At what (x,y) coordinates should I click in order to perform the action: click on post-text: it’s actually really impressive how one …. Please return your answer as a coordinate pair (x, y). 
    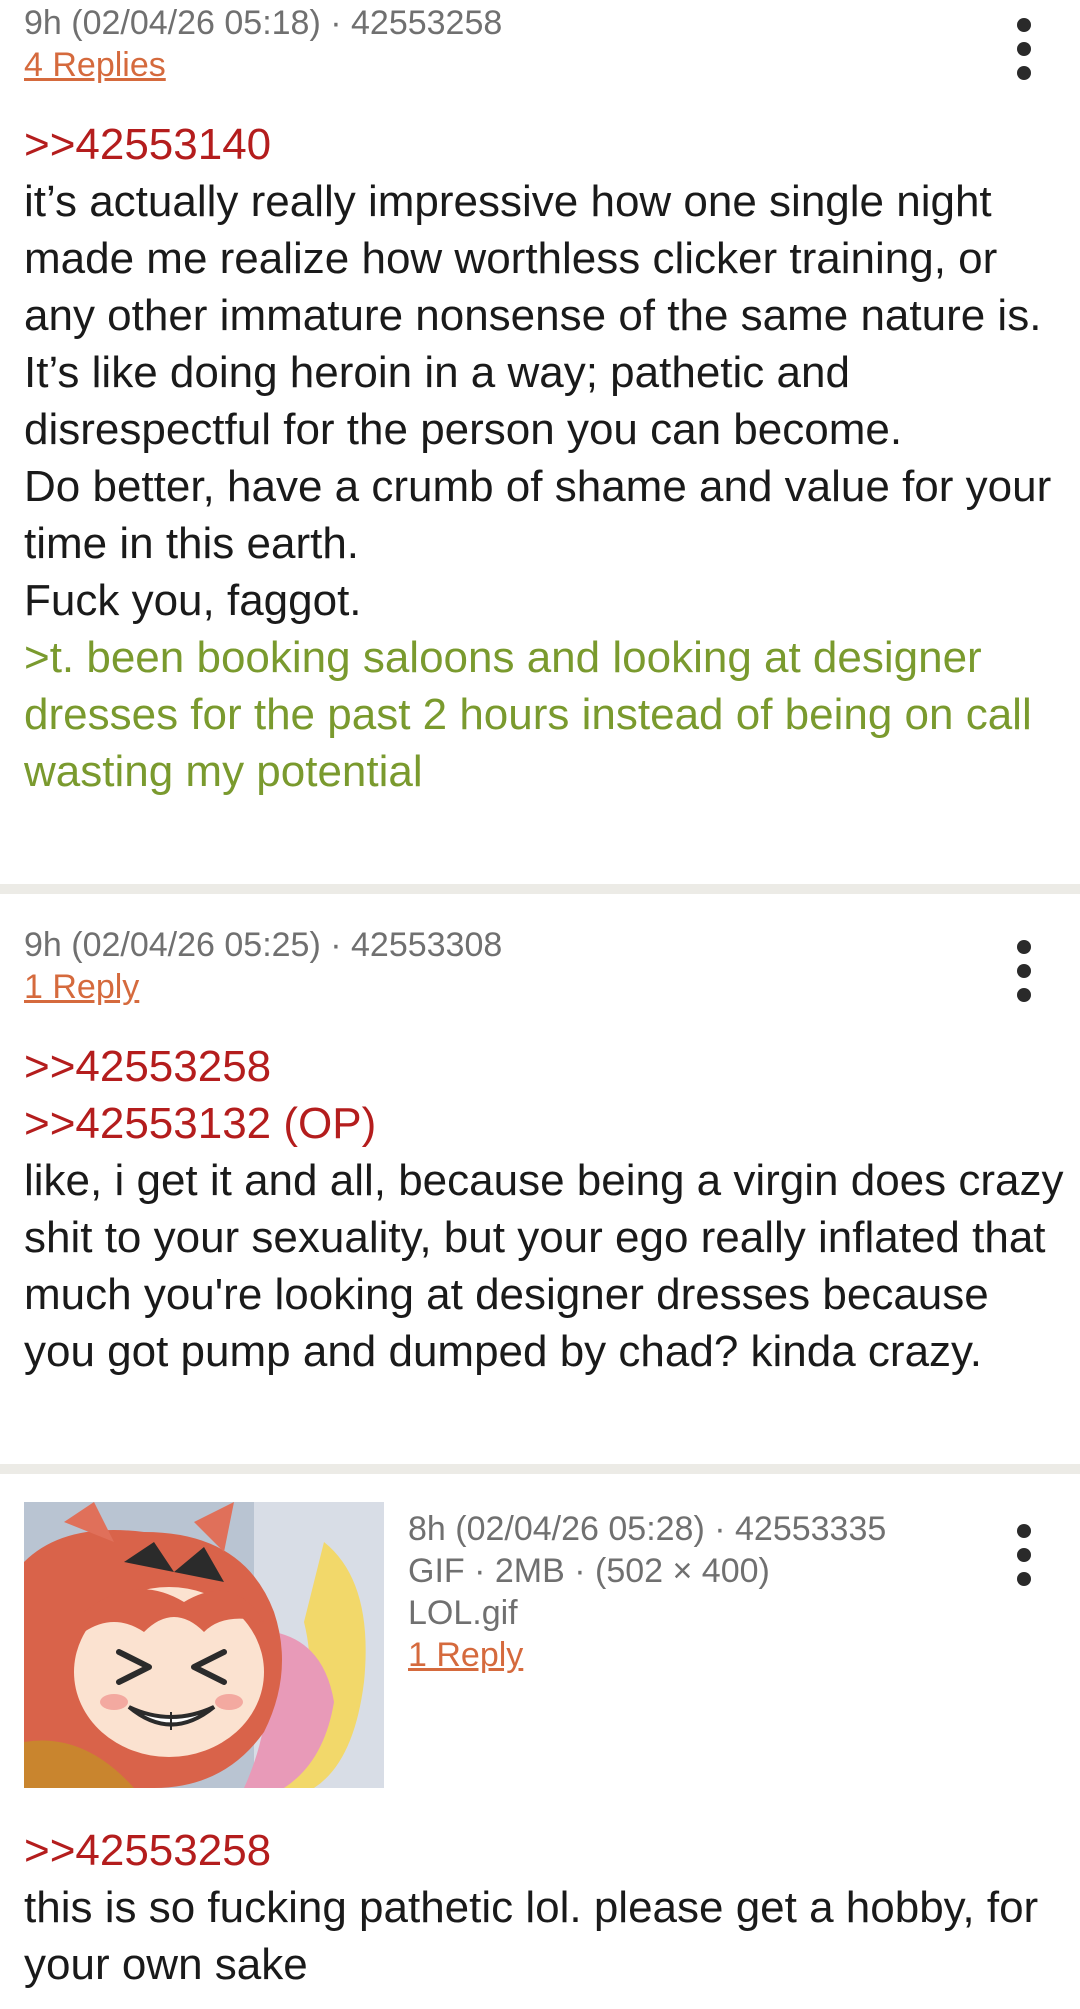
    Looking at the image, I should click on (533, 315).